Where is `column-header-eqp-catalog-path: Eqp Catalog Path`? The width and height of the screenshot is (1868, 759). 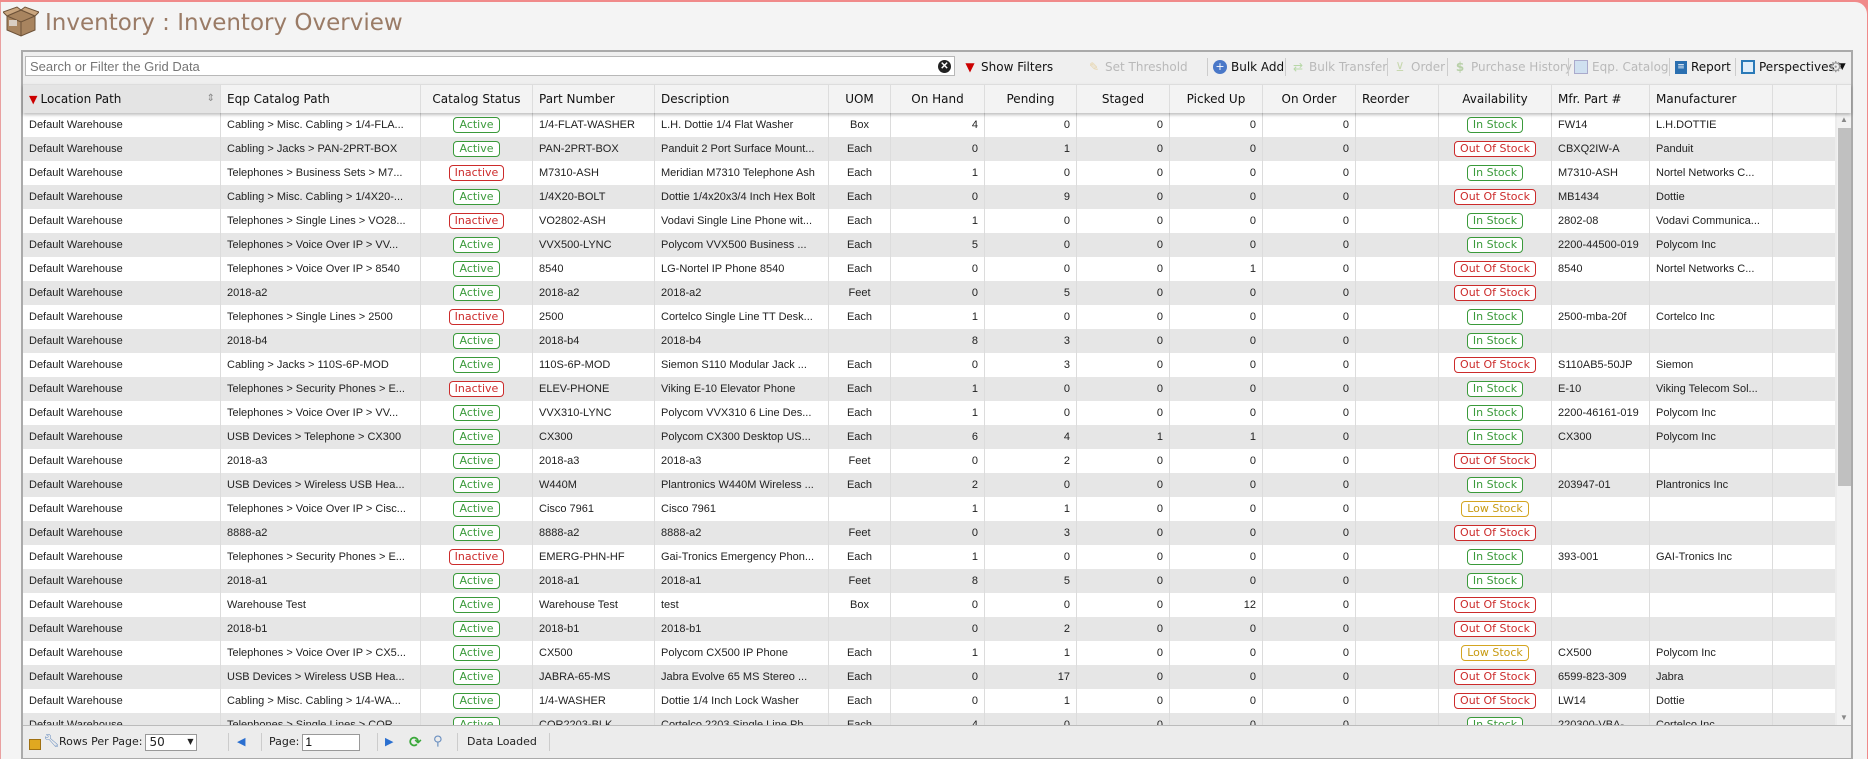 column-header-eqp-catalog-path: Eqp Catalog Path is located at coordinates (321, 99).